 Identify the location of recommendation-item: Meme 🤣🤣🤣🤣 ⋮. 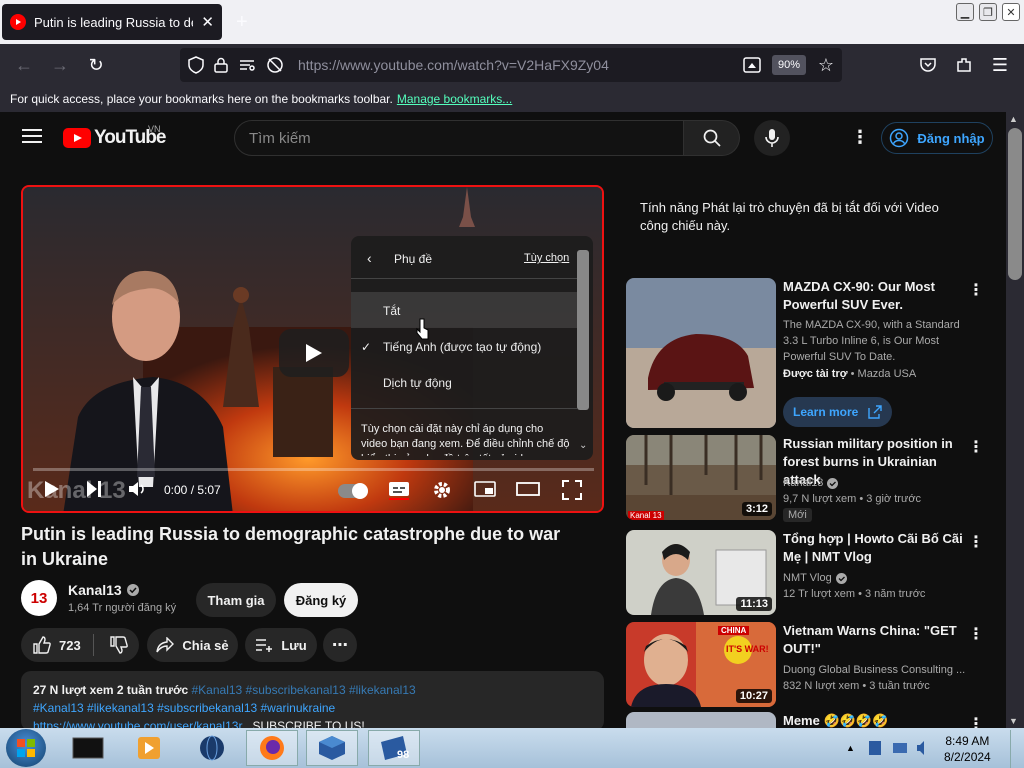
(816, 720).